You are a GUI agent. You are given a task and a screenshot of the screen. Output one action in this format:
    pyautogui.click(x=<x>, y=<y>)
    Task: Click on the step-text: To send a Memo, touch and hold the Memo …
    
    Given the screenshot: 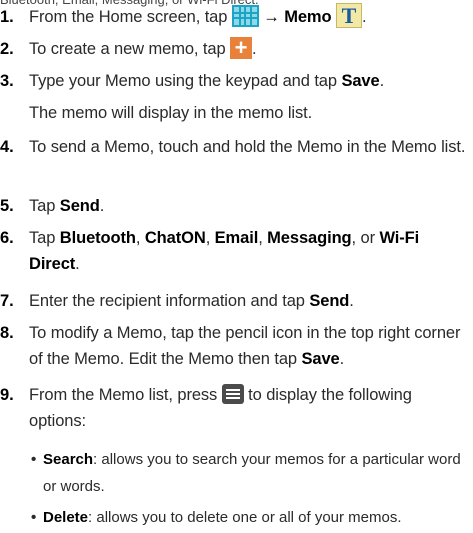 What is the action you would take?
    pyautogui.click(x=247, y=147)
    